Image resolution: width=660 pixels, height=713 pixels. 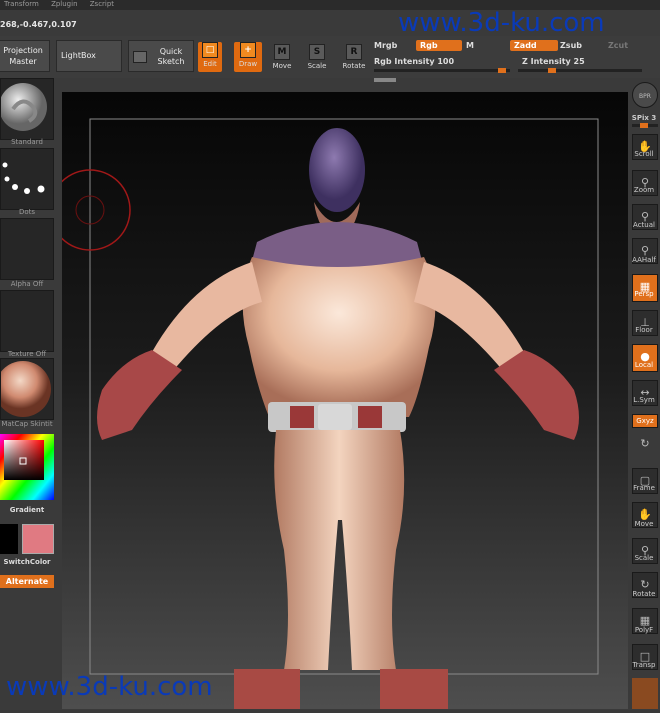 I want to click on bpr-label: BPR, so click(x=645, y=96).